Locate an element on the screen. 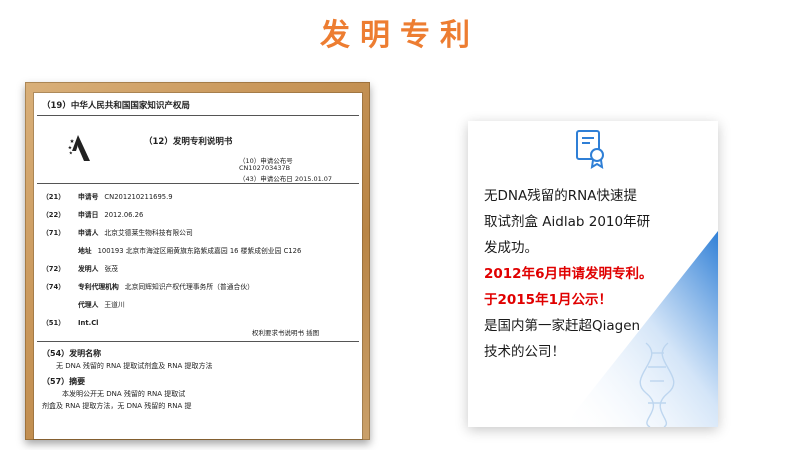 The image size is (800, 450). field-value: 2012.06.26 is located at coordinates (124, 215).